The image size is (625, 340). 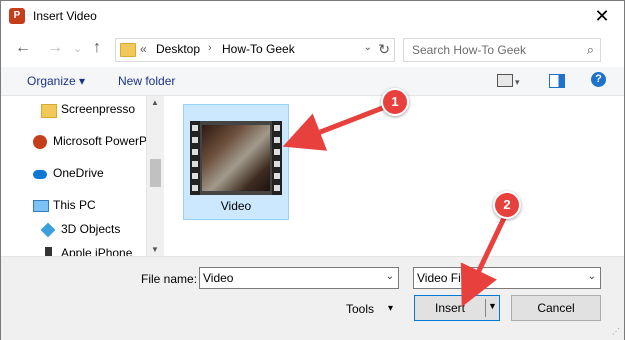 What do you see at coordinates (41, 206) in the screenshot?
I see `computer-icon` at bounding box center [41, 206].